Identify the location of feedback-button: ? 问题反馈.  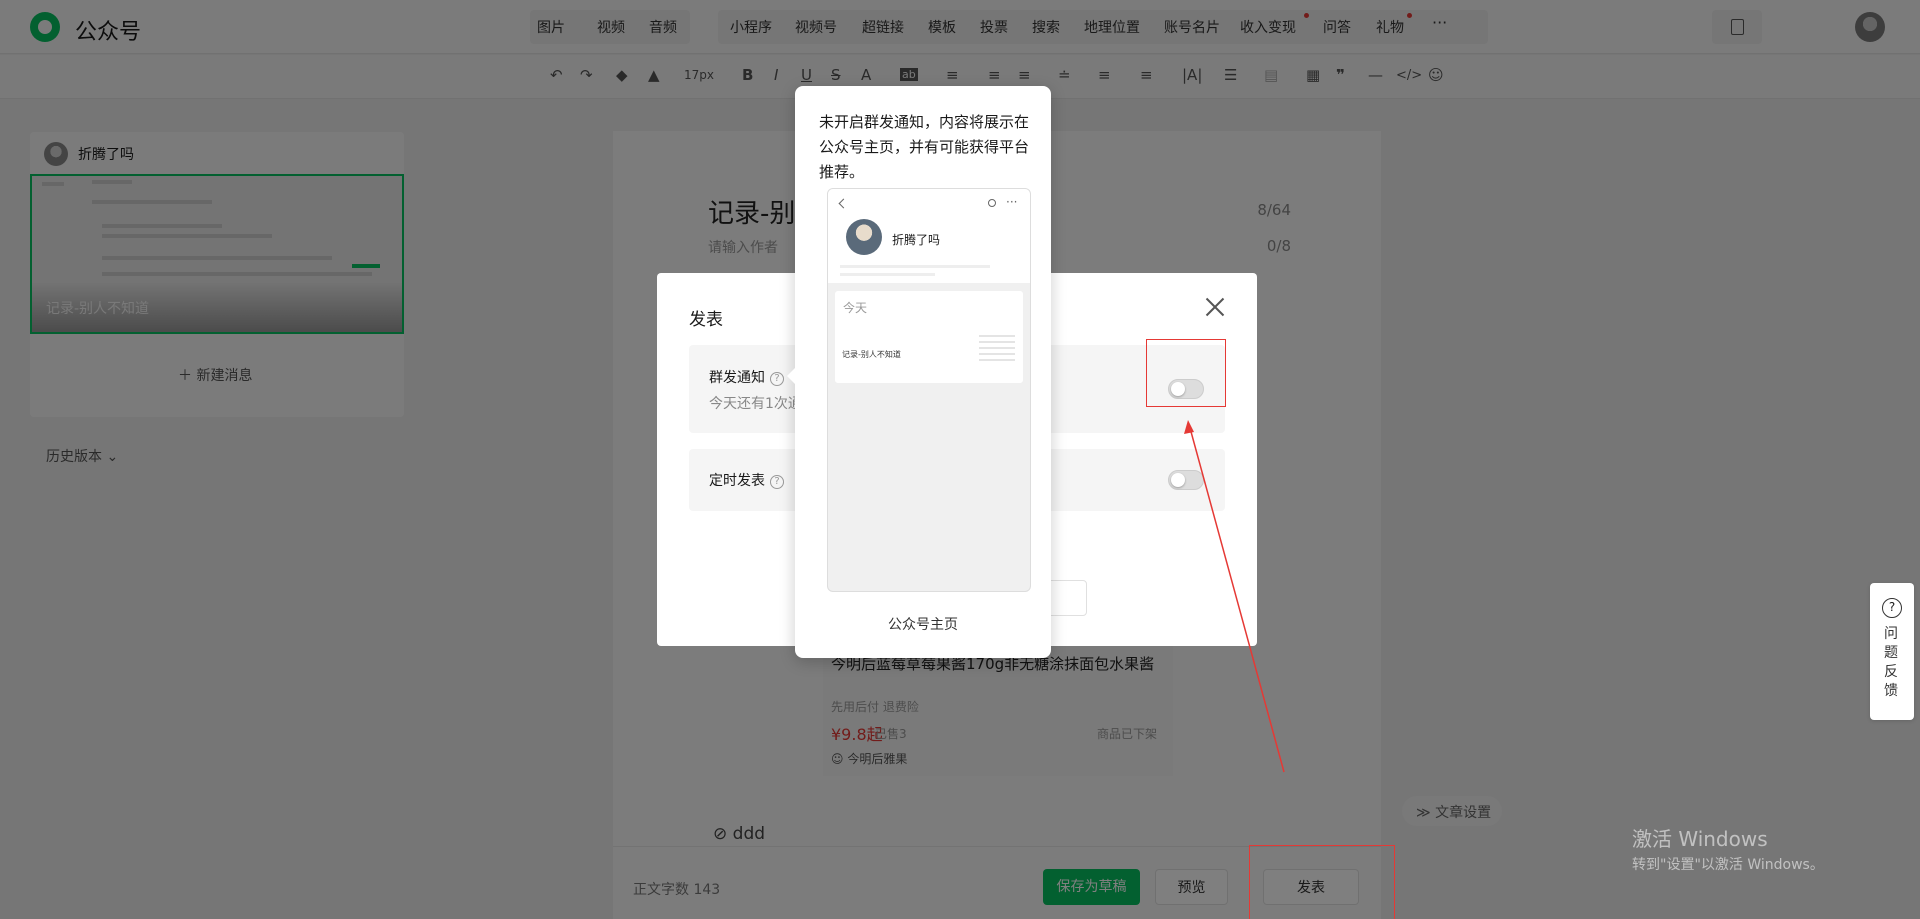
(1892, 651).